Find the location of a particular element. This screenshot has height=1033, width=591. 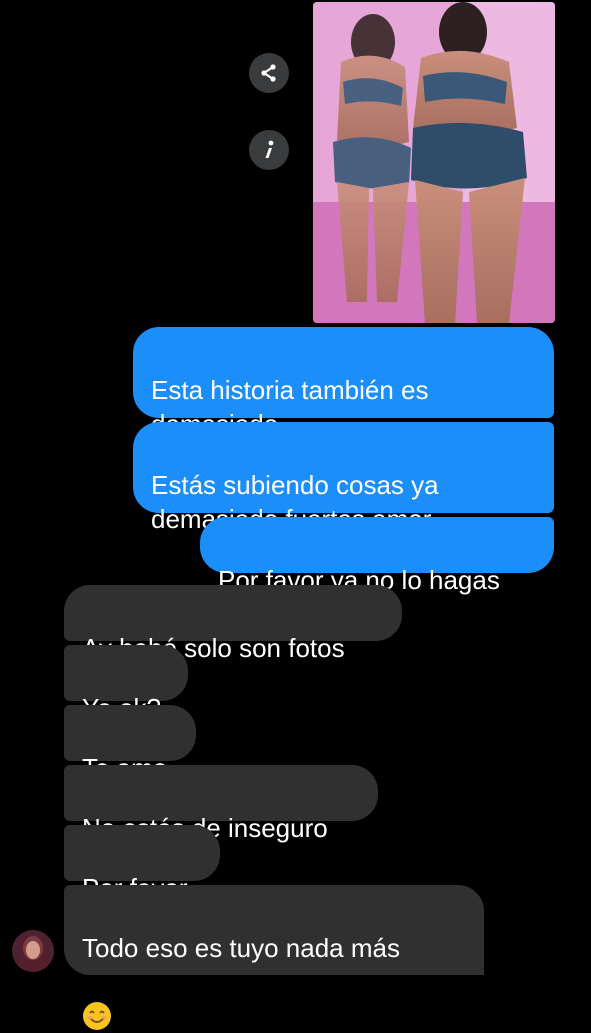

sent-message: Esta historia también es demasiado is located at coordinates (343, 383).